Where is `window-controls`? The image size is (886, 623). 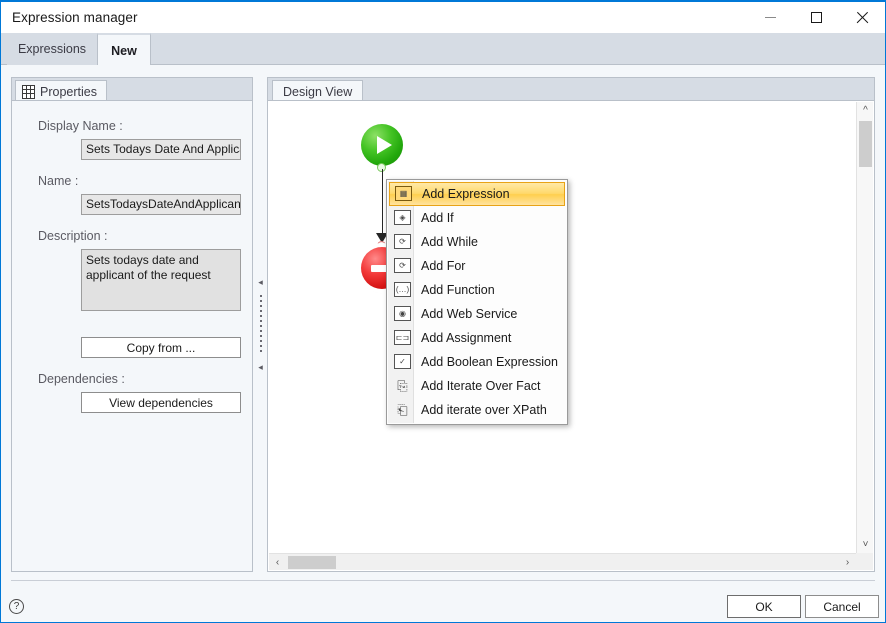
window-controls is located at coordinates (816, 17).